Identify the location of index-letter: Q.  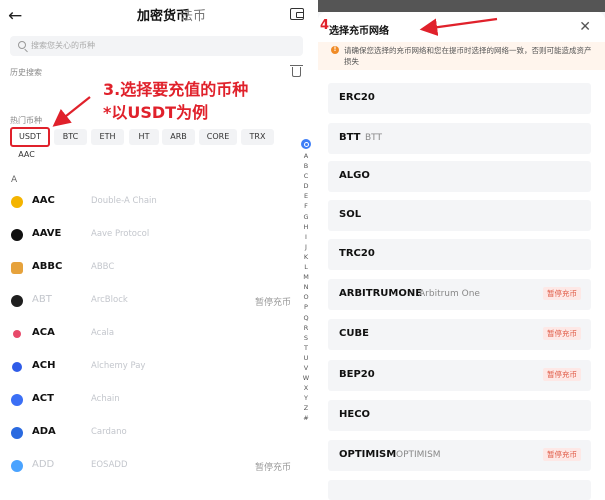
(306, 318).